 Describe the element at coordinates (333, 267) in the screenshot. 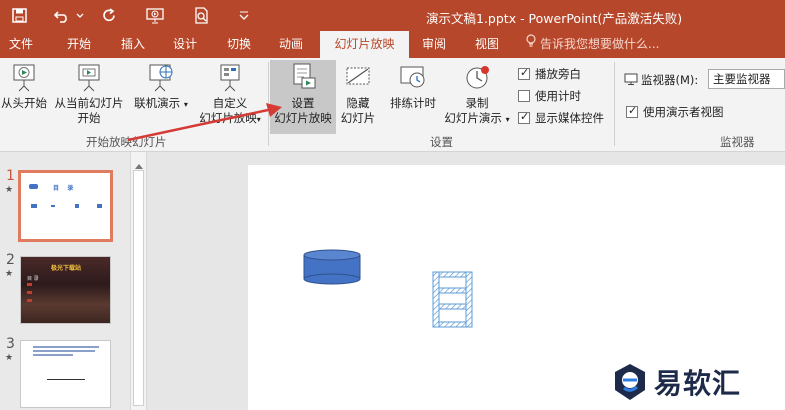

I see `cylinder-shape` at that location.